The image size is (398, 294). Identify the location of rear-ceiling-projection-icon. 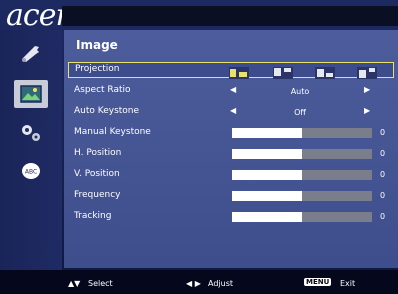
(367, 71).